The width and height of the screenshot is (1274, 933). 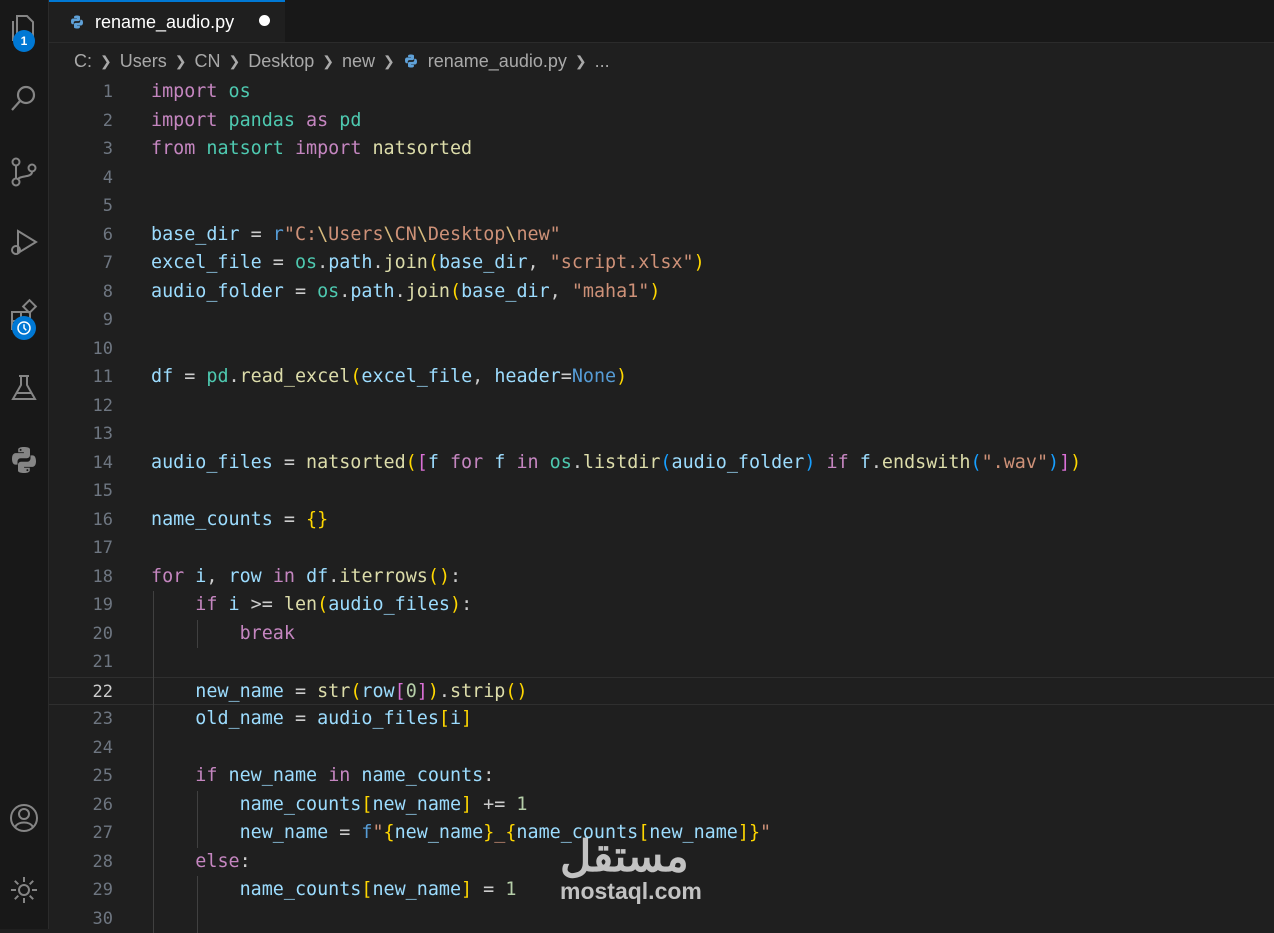 I want to click on code-text: import os, so click(x=201, y=92).